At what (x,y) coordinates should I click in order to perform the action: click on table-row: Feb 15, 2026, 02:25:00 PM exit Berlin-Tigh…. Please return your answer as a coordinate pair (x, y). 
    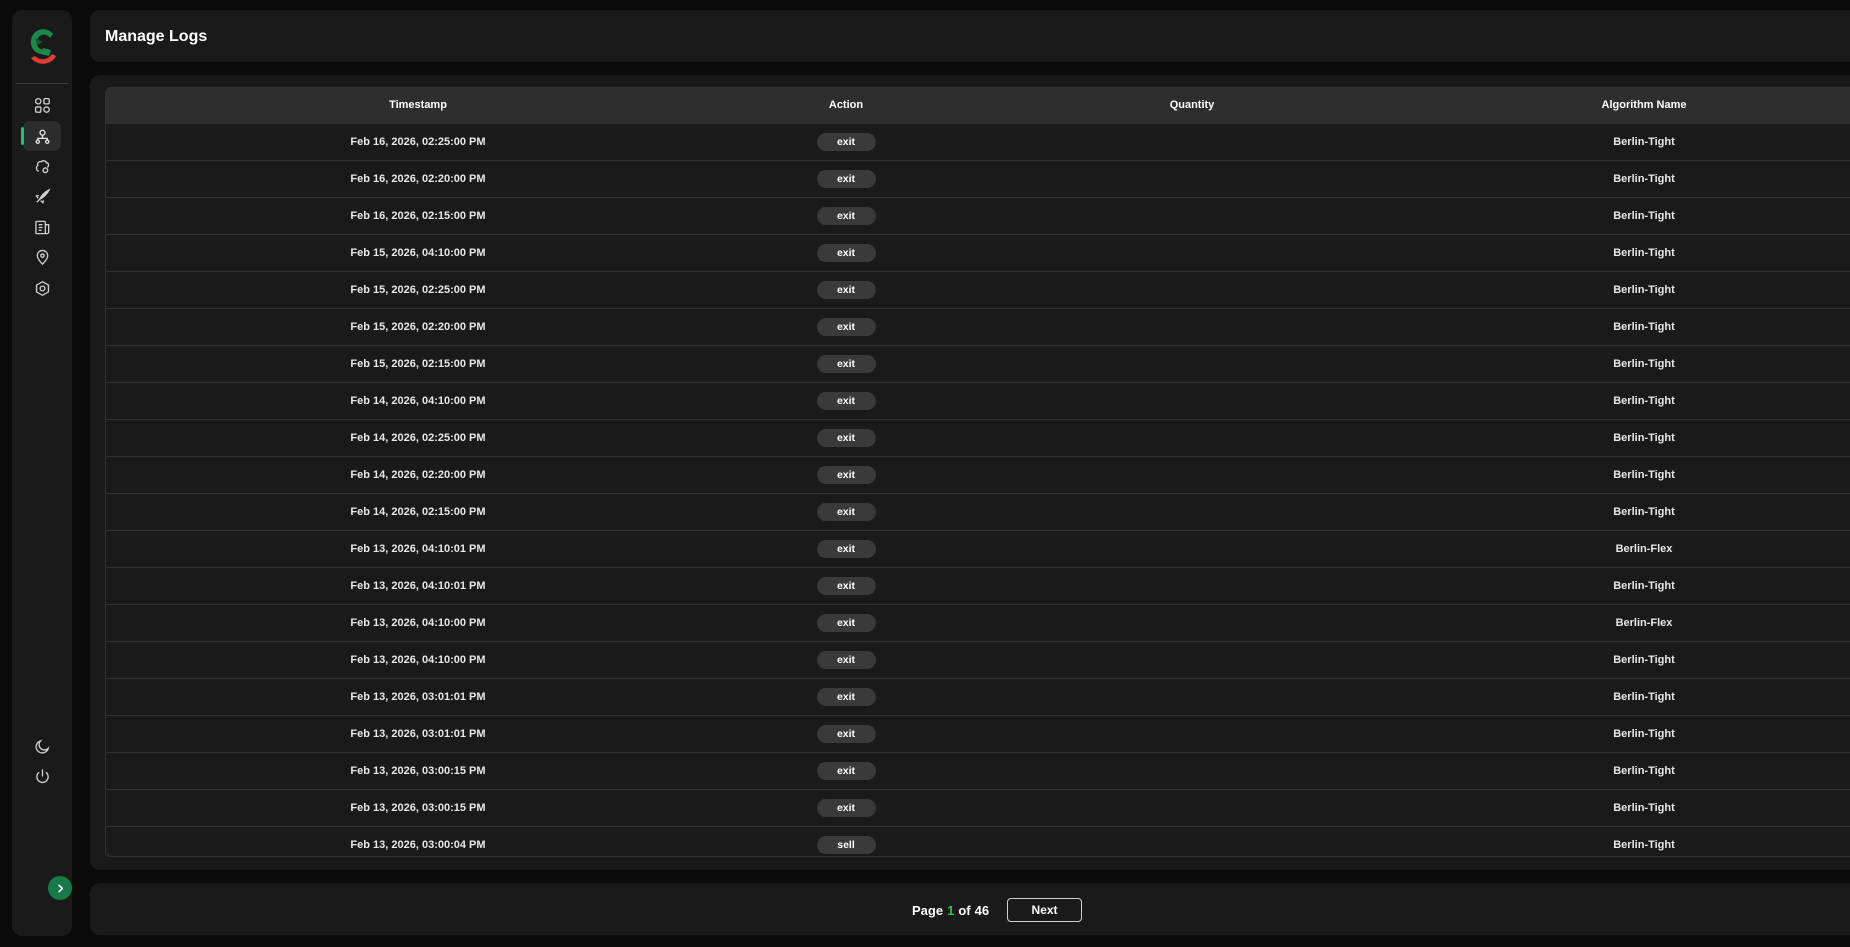
    Looking at the image, I should click on (978, 289).